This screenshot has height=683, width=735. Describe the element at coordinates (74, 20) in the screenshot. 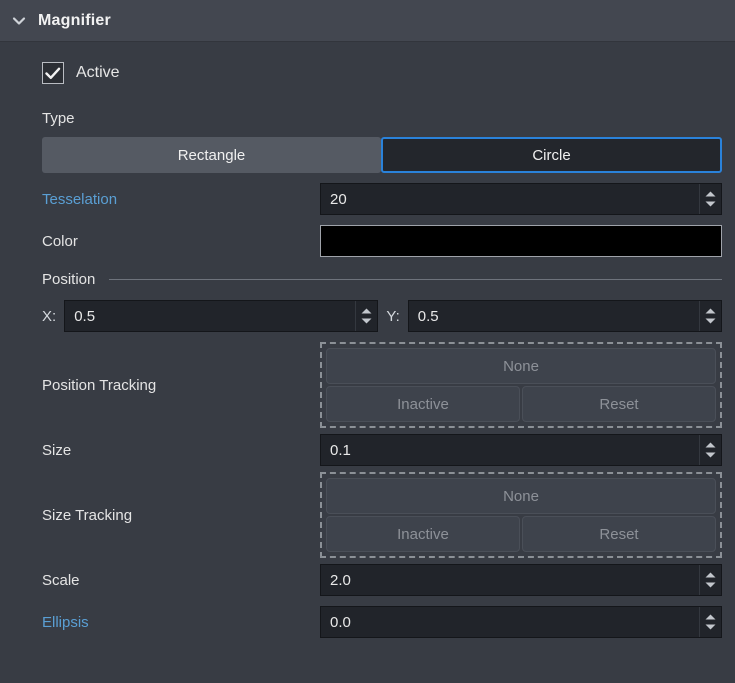

I see `page-title: Magnifier` at that location.